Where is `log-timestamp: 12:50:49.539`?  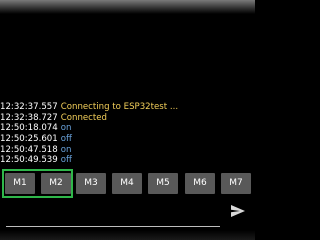
log-timestamp: 12:50:49.539 is located at coordinates (29, 160).